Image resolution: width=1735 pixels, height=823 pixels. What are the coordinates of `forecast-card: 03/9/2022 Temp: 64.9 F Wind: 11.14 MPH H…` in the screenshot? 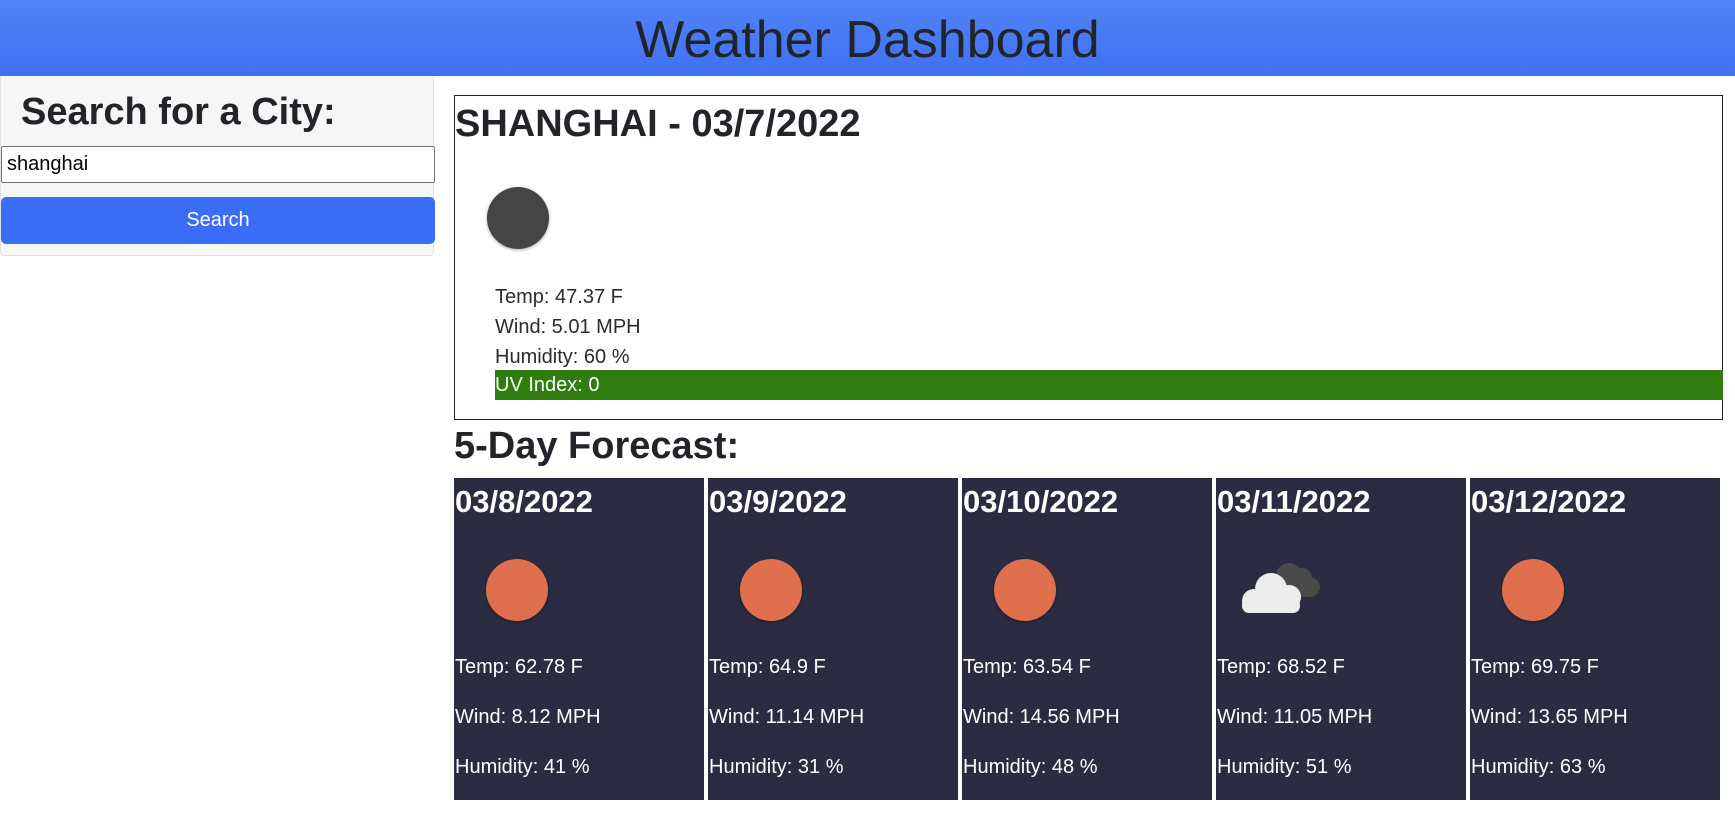 It's located at (833, 639).